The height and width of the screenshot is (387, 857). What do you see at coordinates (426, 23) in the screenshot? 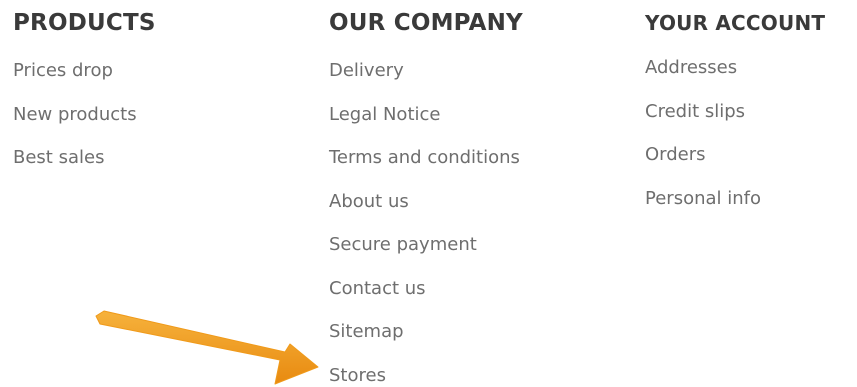
I see `our-company-heading: OUR COMPANY` at bounding box center [426, 23].